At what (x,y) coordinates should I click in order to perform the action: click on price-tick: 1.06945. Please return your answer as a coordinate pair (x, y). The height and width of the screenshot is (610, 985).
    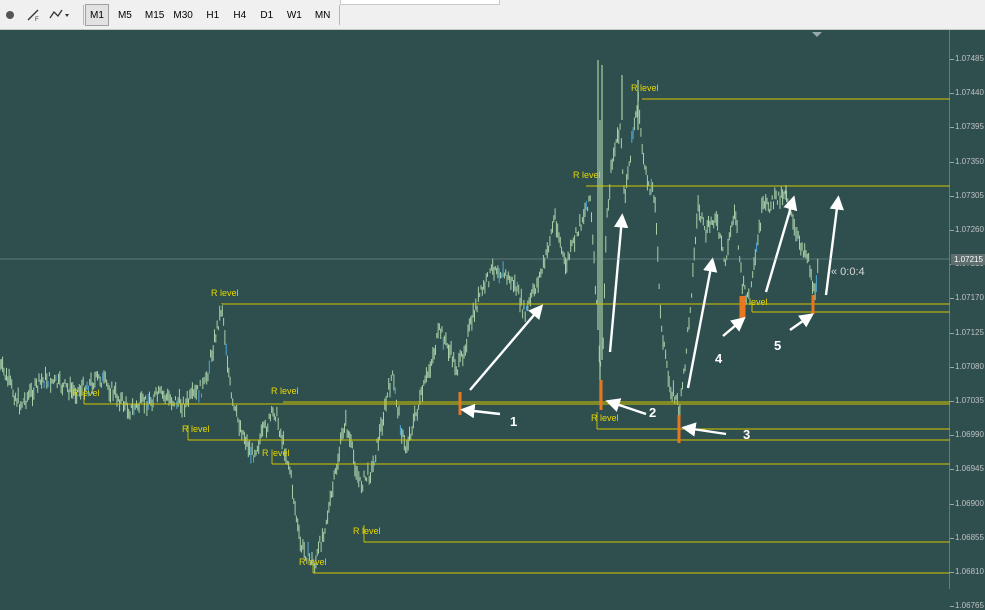
    Looking at the image, I should click on (969, 469).